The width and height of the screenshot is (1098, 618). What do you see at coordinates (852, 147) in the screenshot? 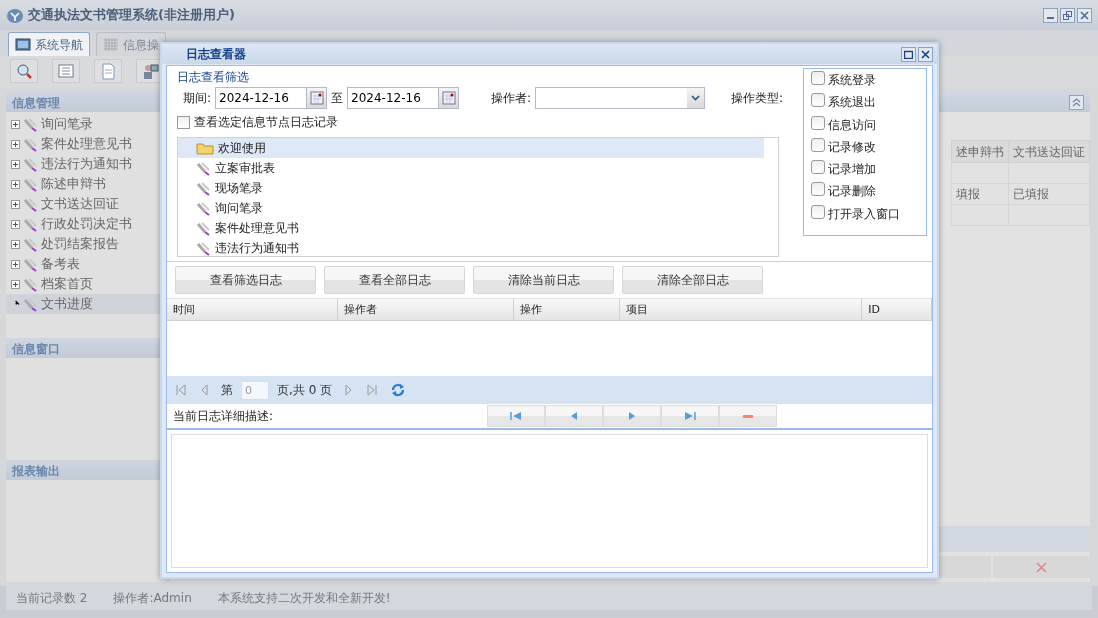
I see `checkbox-label: 记录修改` at bounding box center [852, 147].